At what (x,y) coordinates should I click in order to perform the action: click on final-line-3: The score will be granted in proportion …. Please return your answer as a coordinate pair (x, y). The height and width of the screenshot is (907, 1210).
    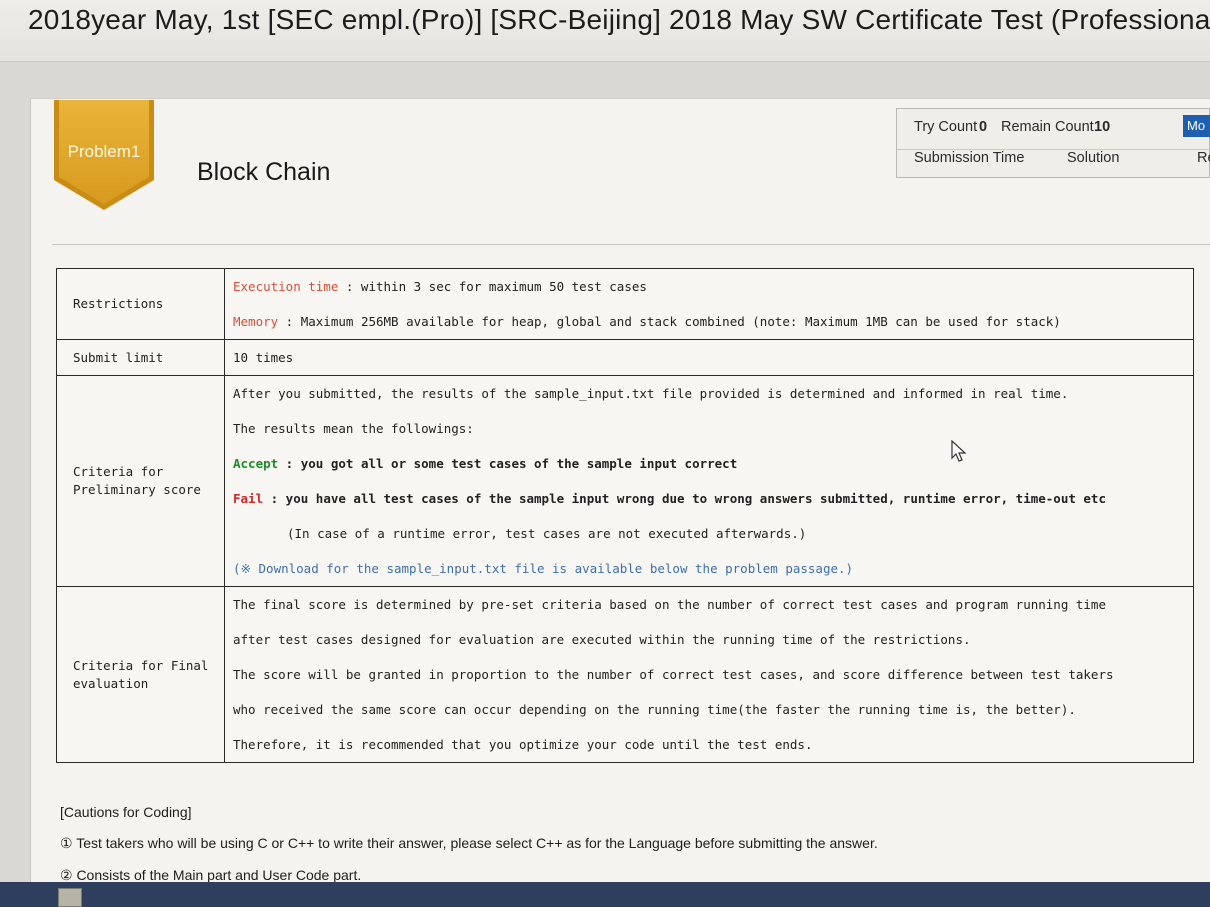
    Looking at the image, I should click on (673, 674).